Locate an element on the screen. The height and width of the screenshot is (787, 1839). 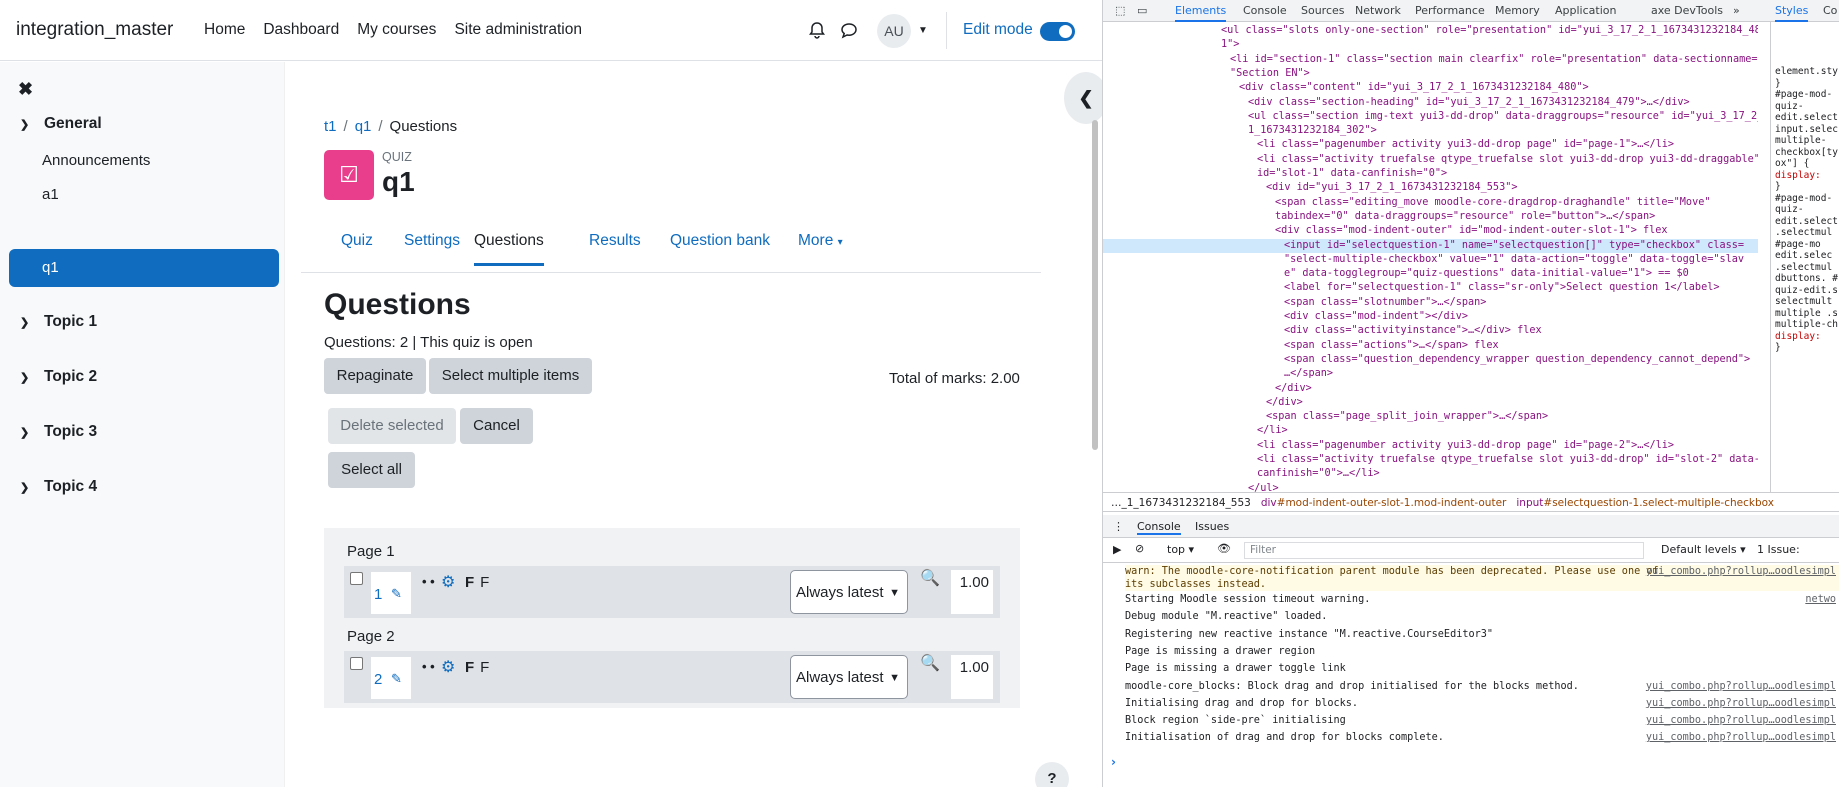
issues-counter: 1 Issue: is located at coordinates (1778, 549).